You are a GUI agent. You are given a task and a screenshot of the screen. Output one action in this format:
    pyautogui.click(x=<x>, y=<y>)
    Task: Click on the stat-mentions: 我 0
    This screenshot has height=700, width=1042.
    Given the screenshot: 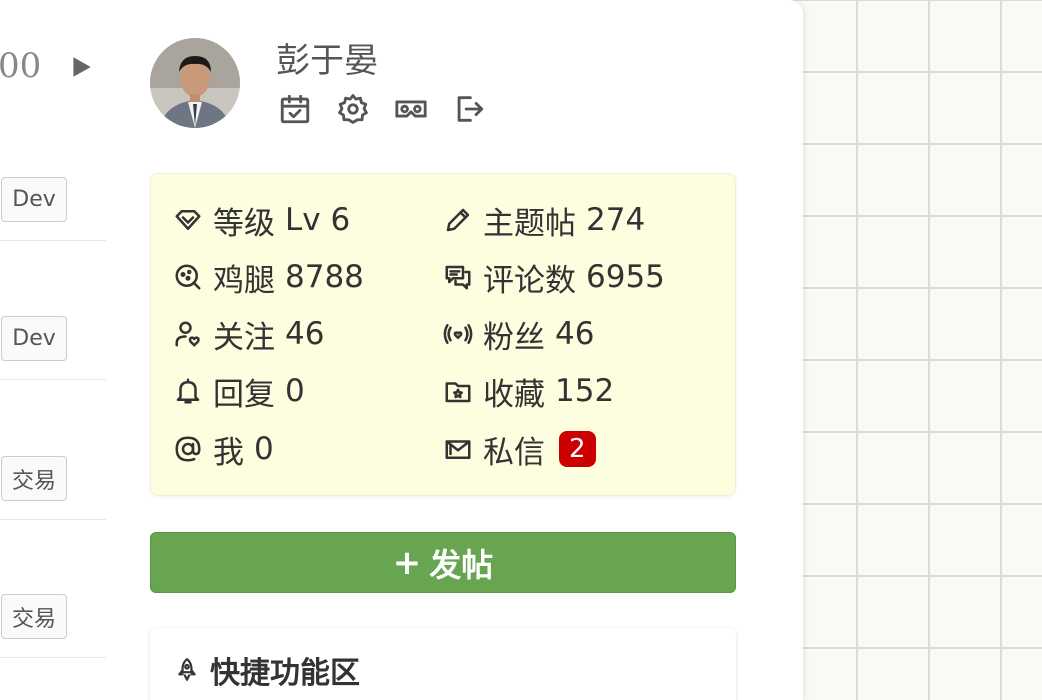 What is the action you would take?
    pyautogui.click(x=223, y=449)
    